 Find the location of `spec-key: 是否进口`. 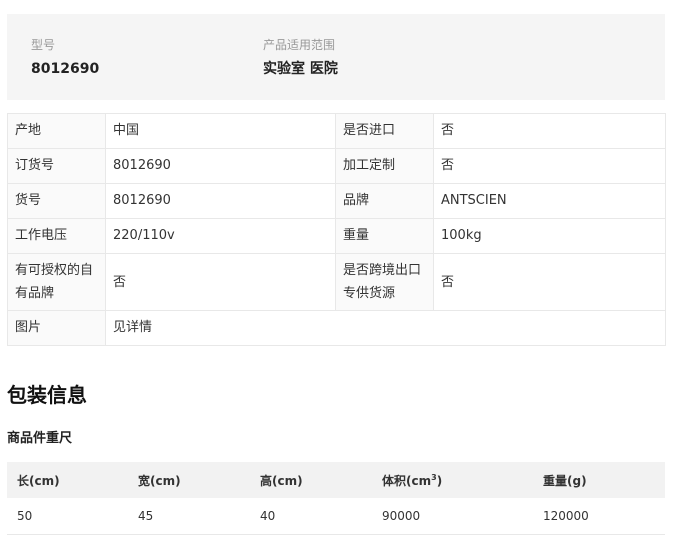

spec-key: 是否进口 is located at coordinates (384, 131).